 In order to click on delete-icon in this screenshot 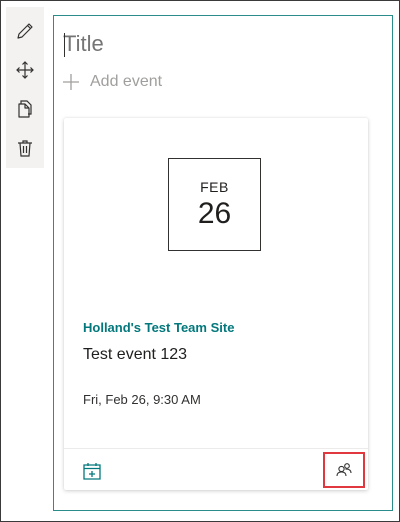, I will do `click(25, 148)`.